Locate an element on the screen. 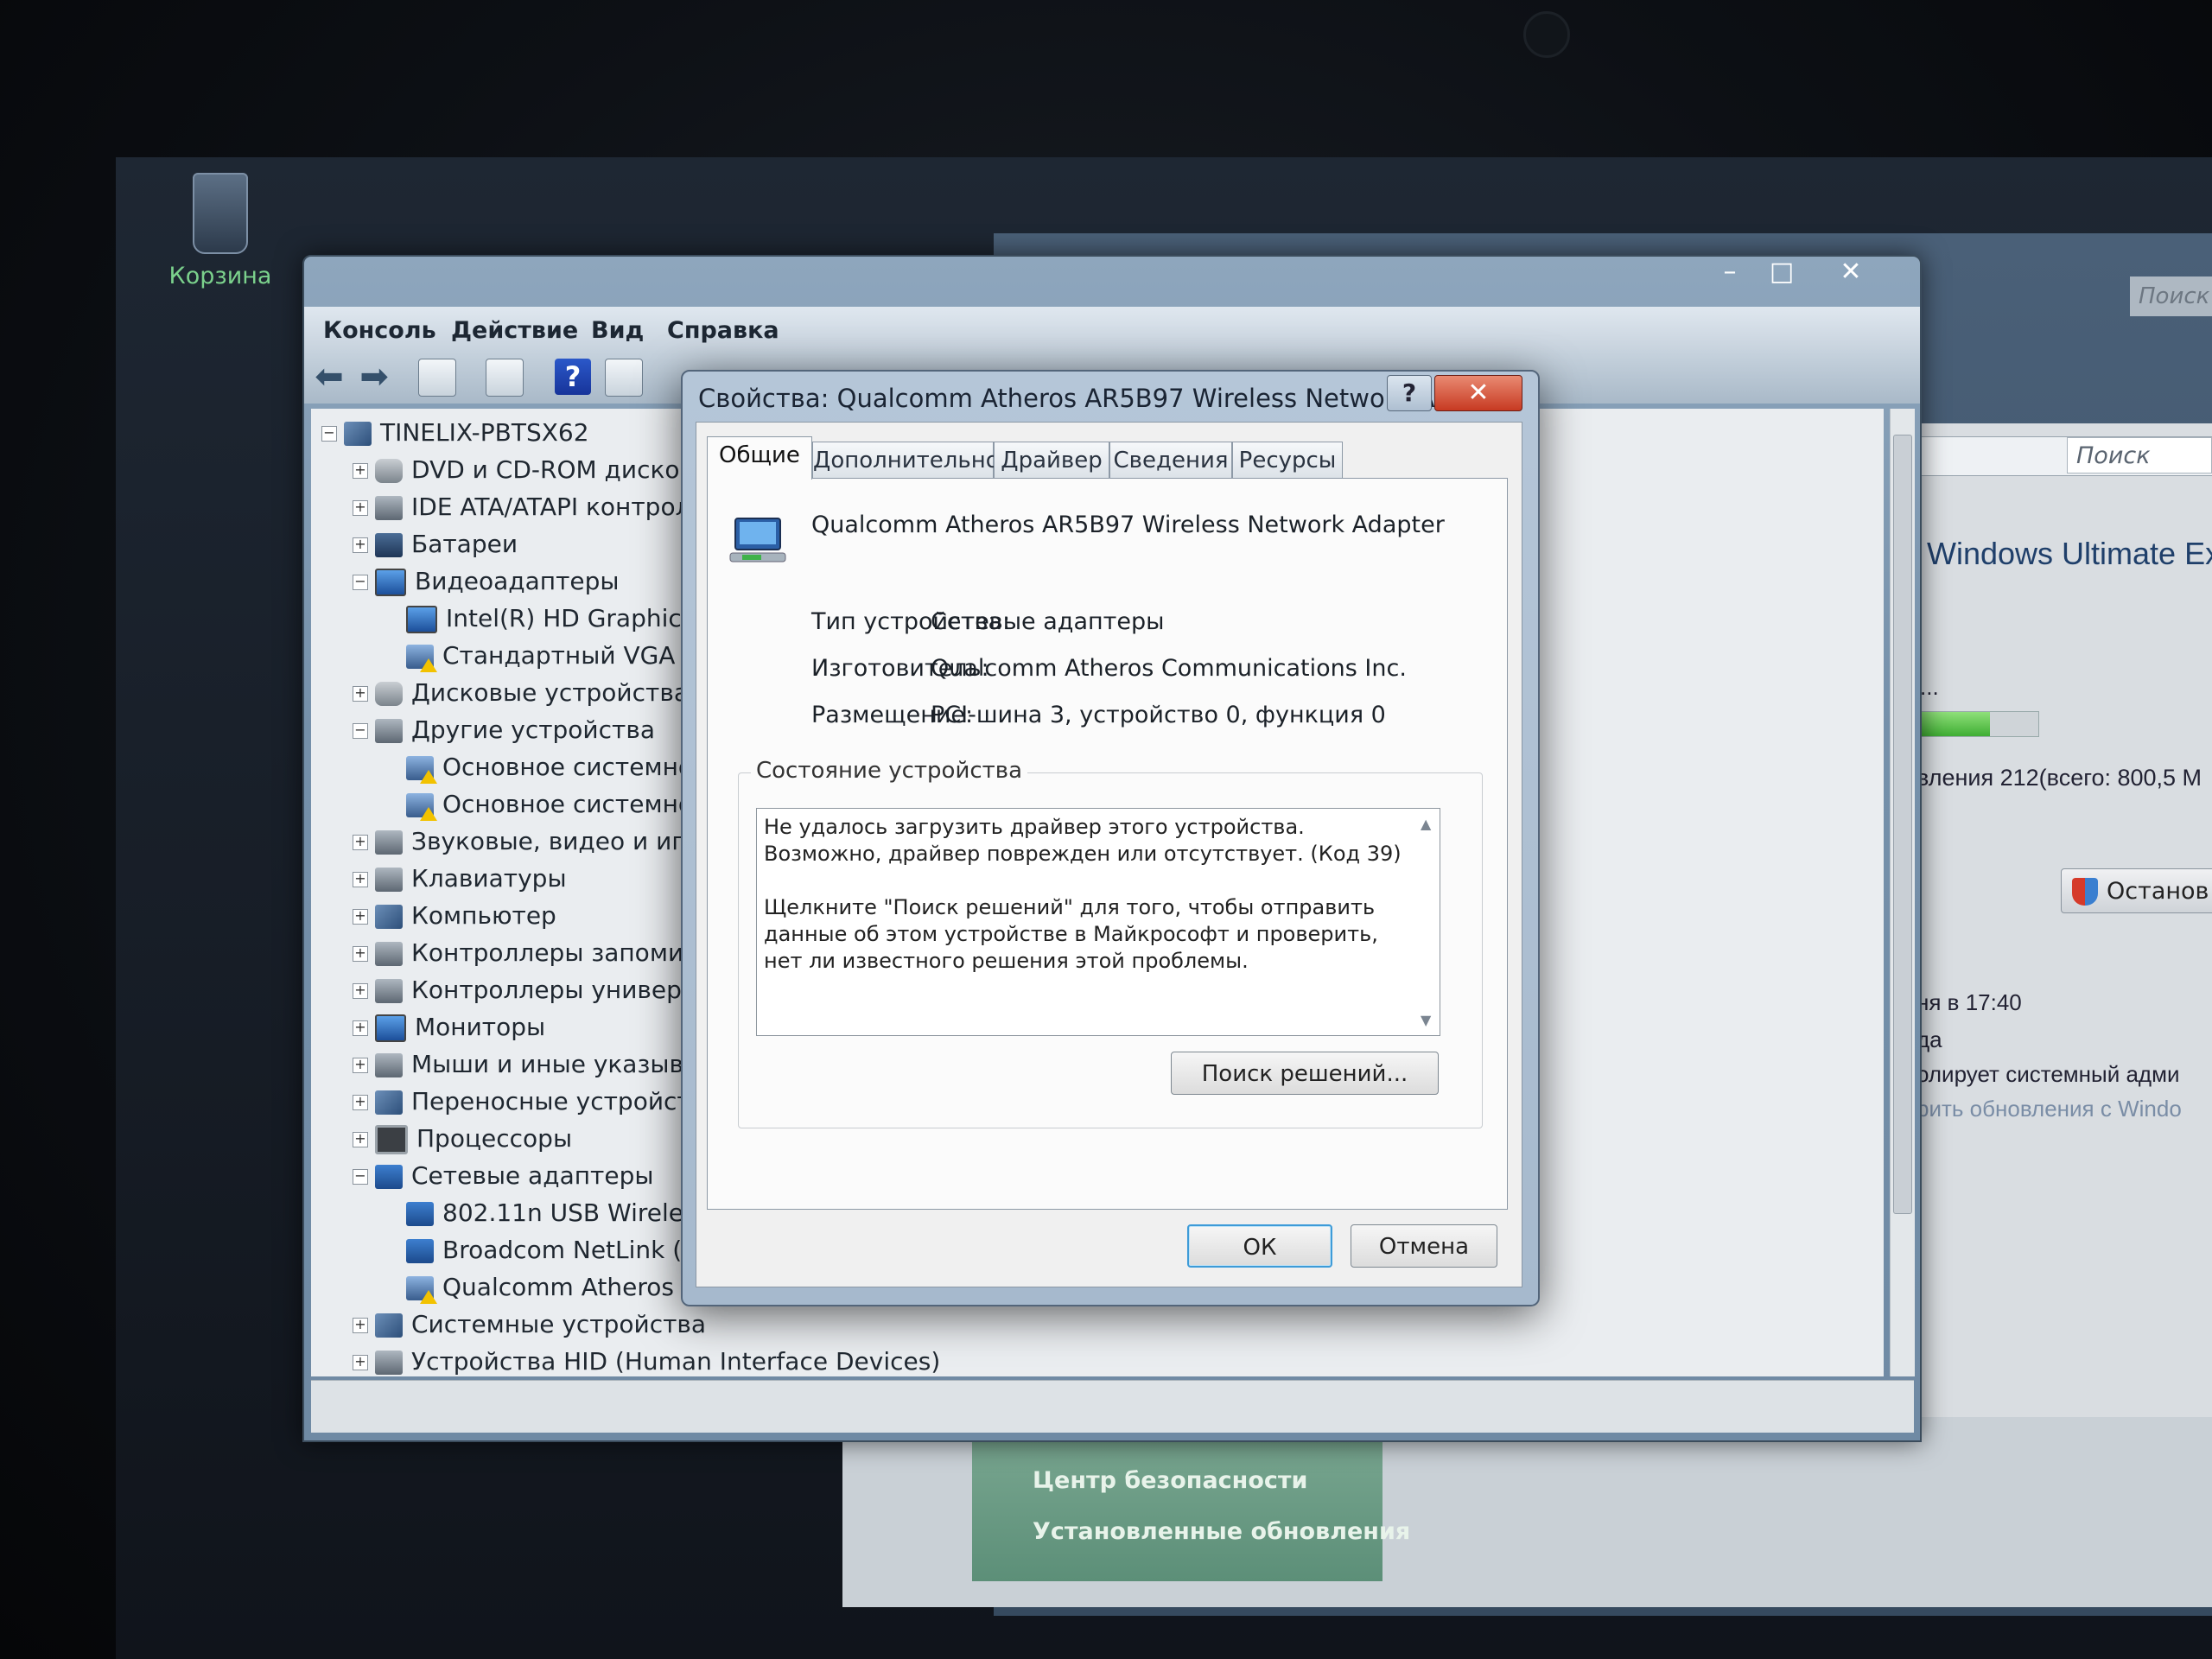 Image resolution: width=2212 pixels, height=1659 pixels. help-icon: ? is located at coordinates (573, 377).